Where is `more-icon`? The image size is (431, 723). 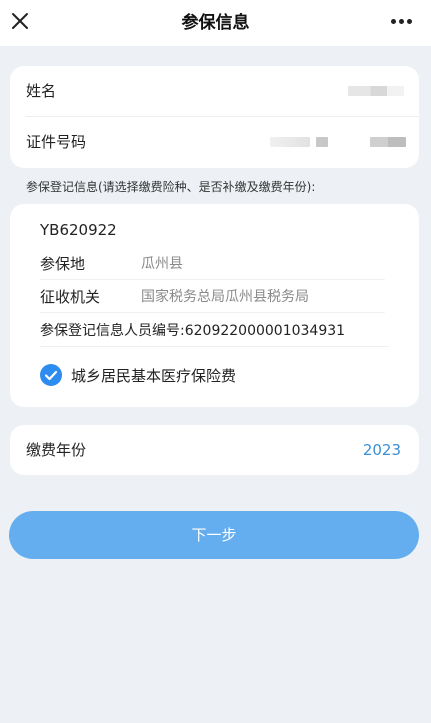 more-icon is located at coordinates (402, 22).